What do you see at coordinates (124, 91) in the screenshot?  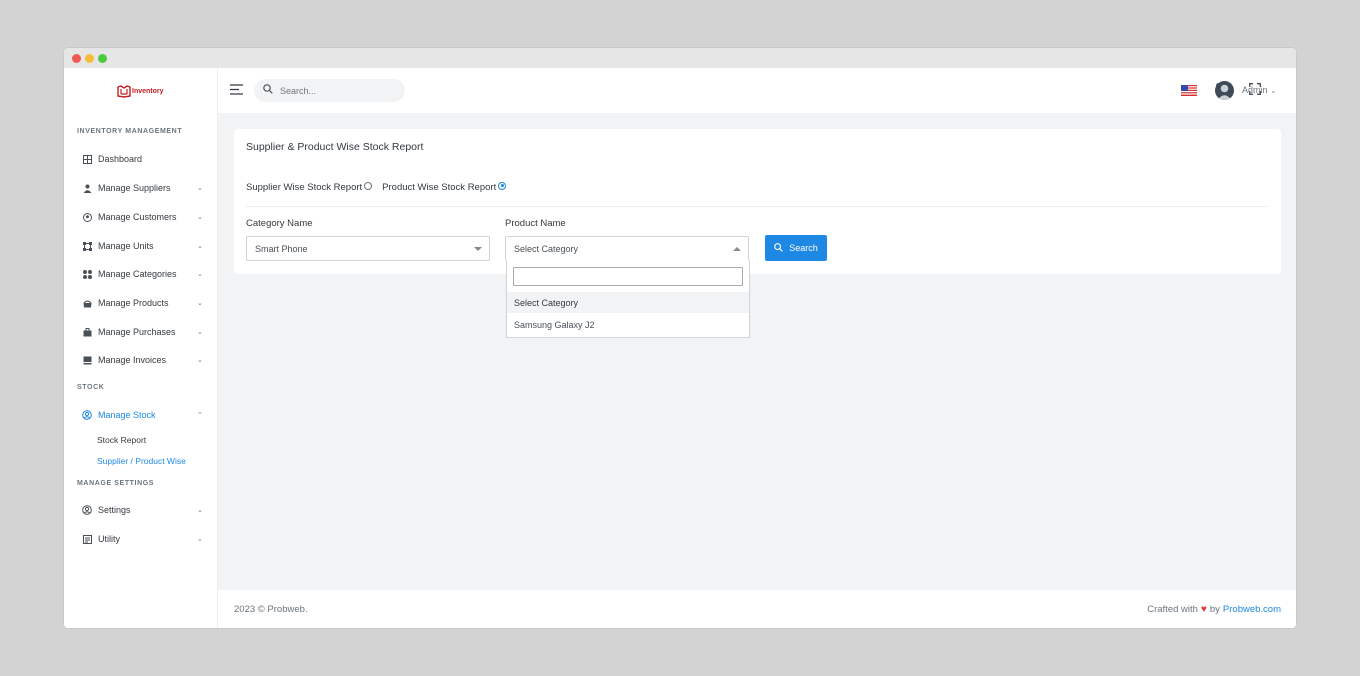 I see `logo-icon` at bounding box center [124, 91].